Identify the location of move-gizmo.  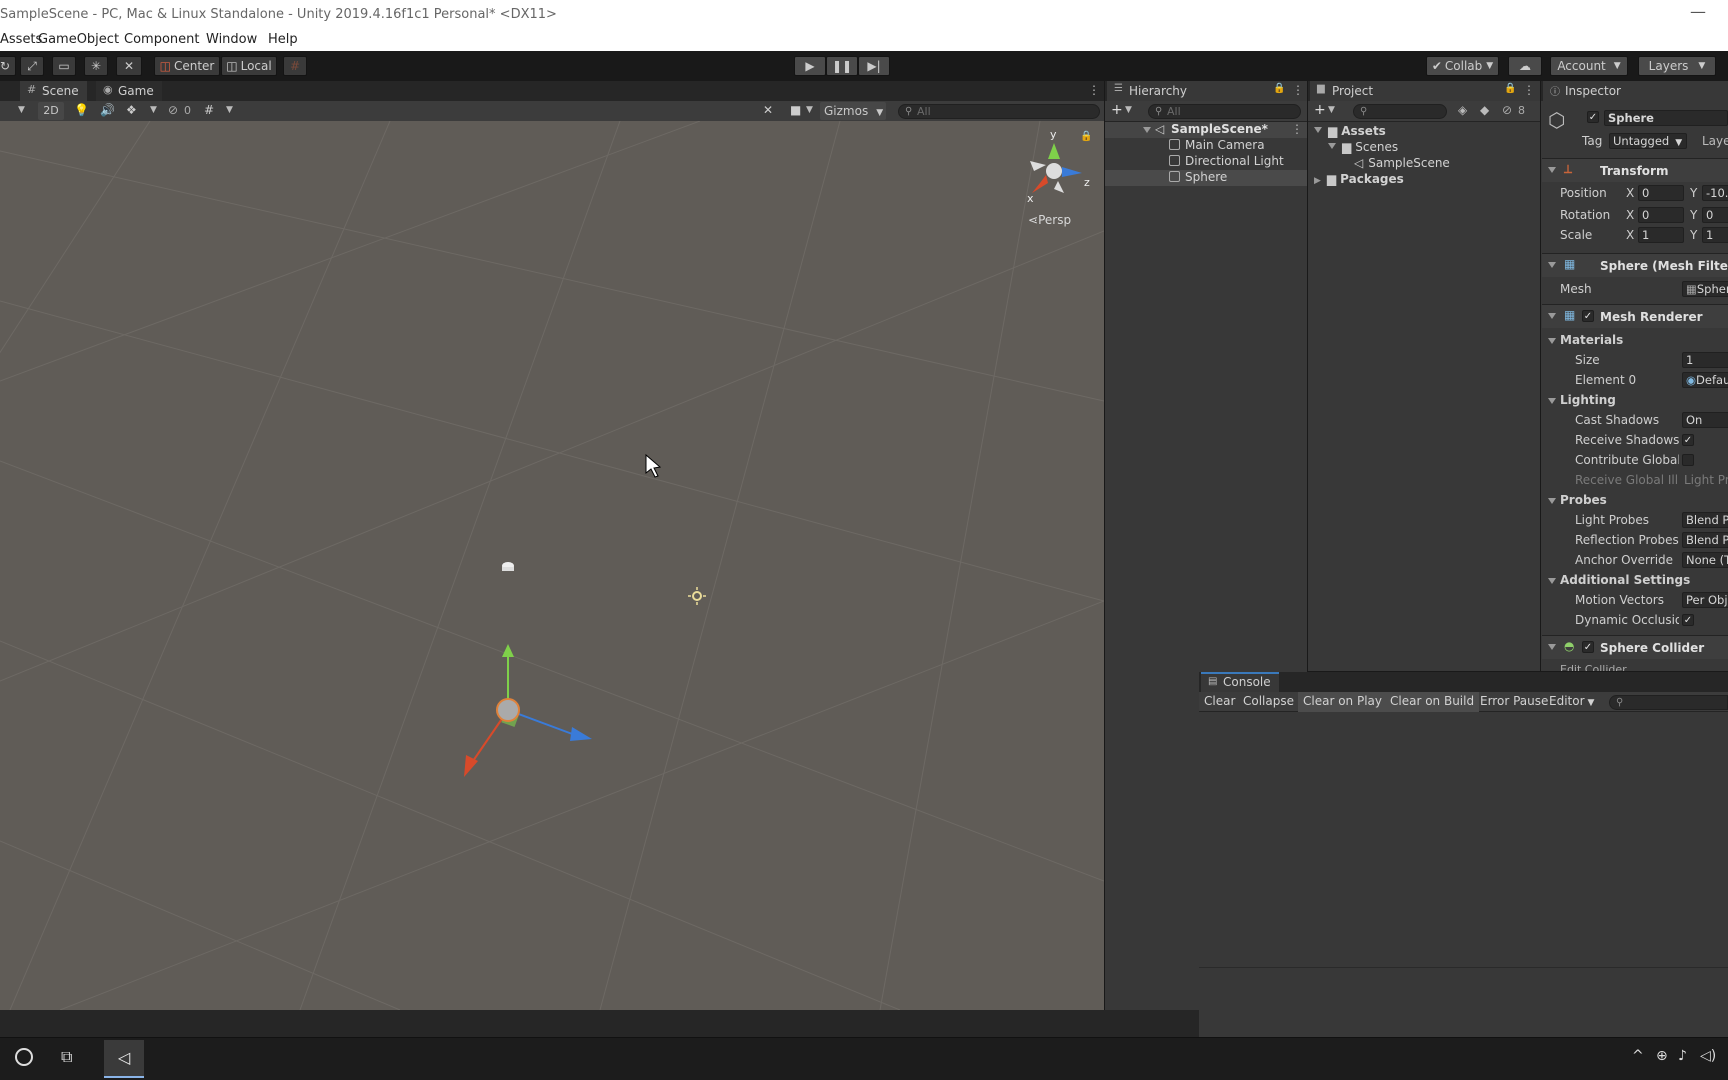
(528, 710).